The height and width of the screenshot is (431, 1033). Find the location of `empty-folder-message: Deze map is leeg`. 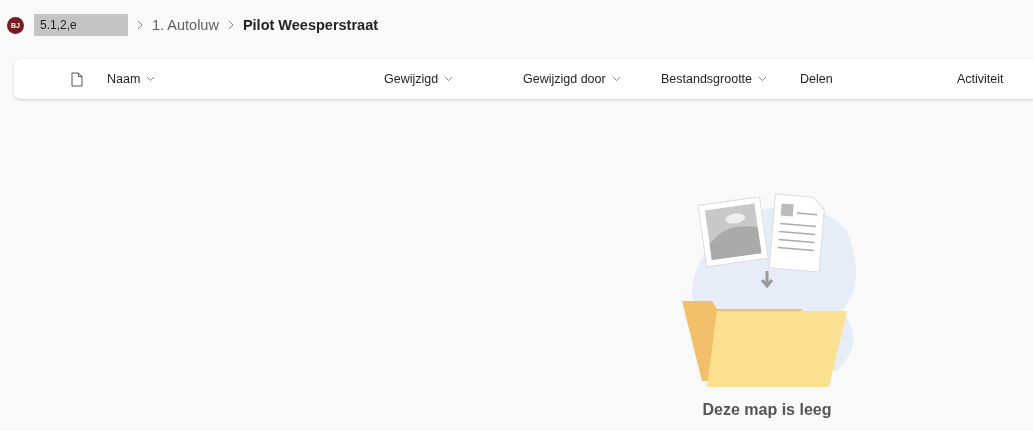

empty-folder-message: Deze map is leeg is located at coordinates (767, 410).